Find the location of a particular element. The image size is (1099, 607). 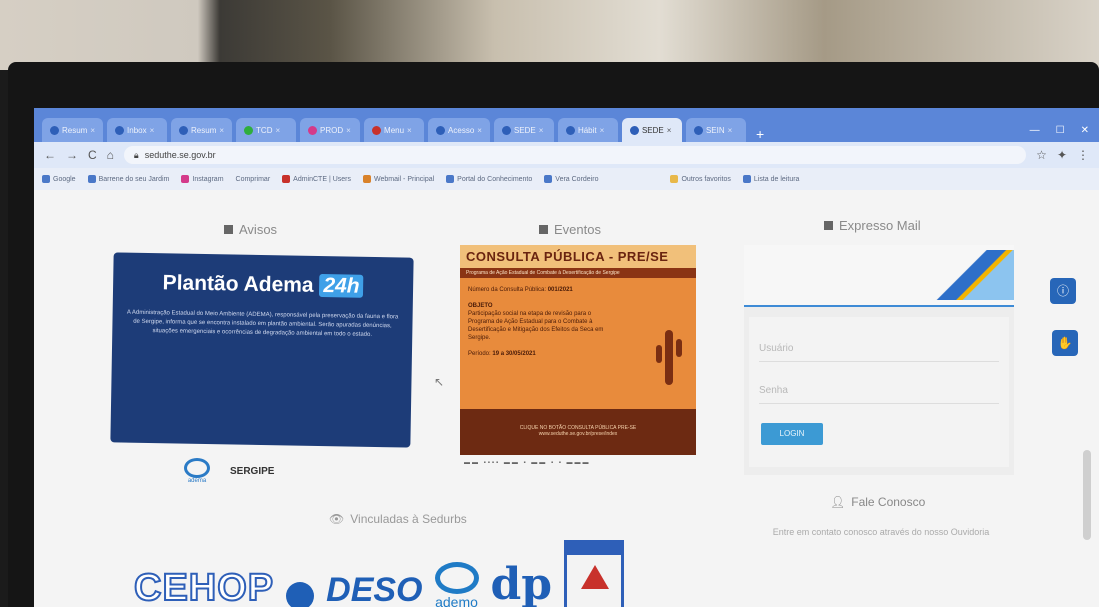

vinculadas-logos: CEHOP DESO ademo dp is located at coordinates (379, 573).